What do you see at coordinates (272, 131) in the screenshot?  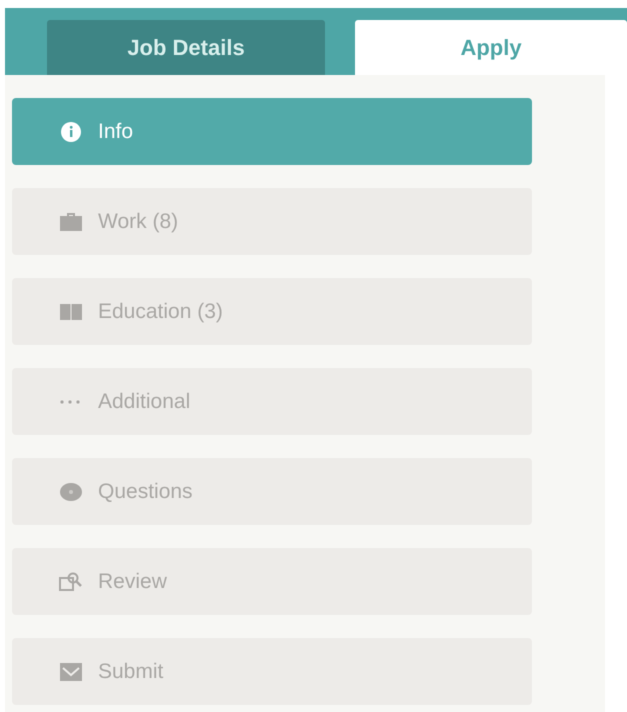 I see `step-nav-item: Info` at bounding box center [272, 131].